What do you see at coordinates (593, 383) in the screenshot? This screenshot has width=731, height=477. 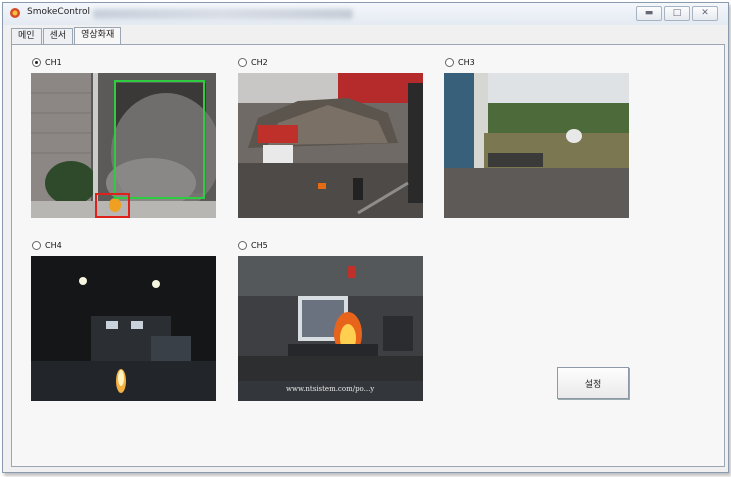 I see `settings-button: 설정` at bounding box center [593, 383].